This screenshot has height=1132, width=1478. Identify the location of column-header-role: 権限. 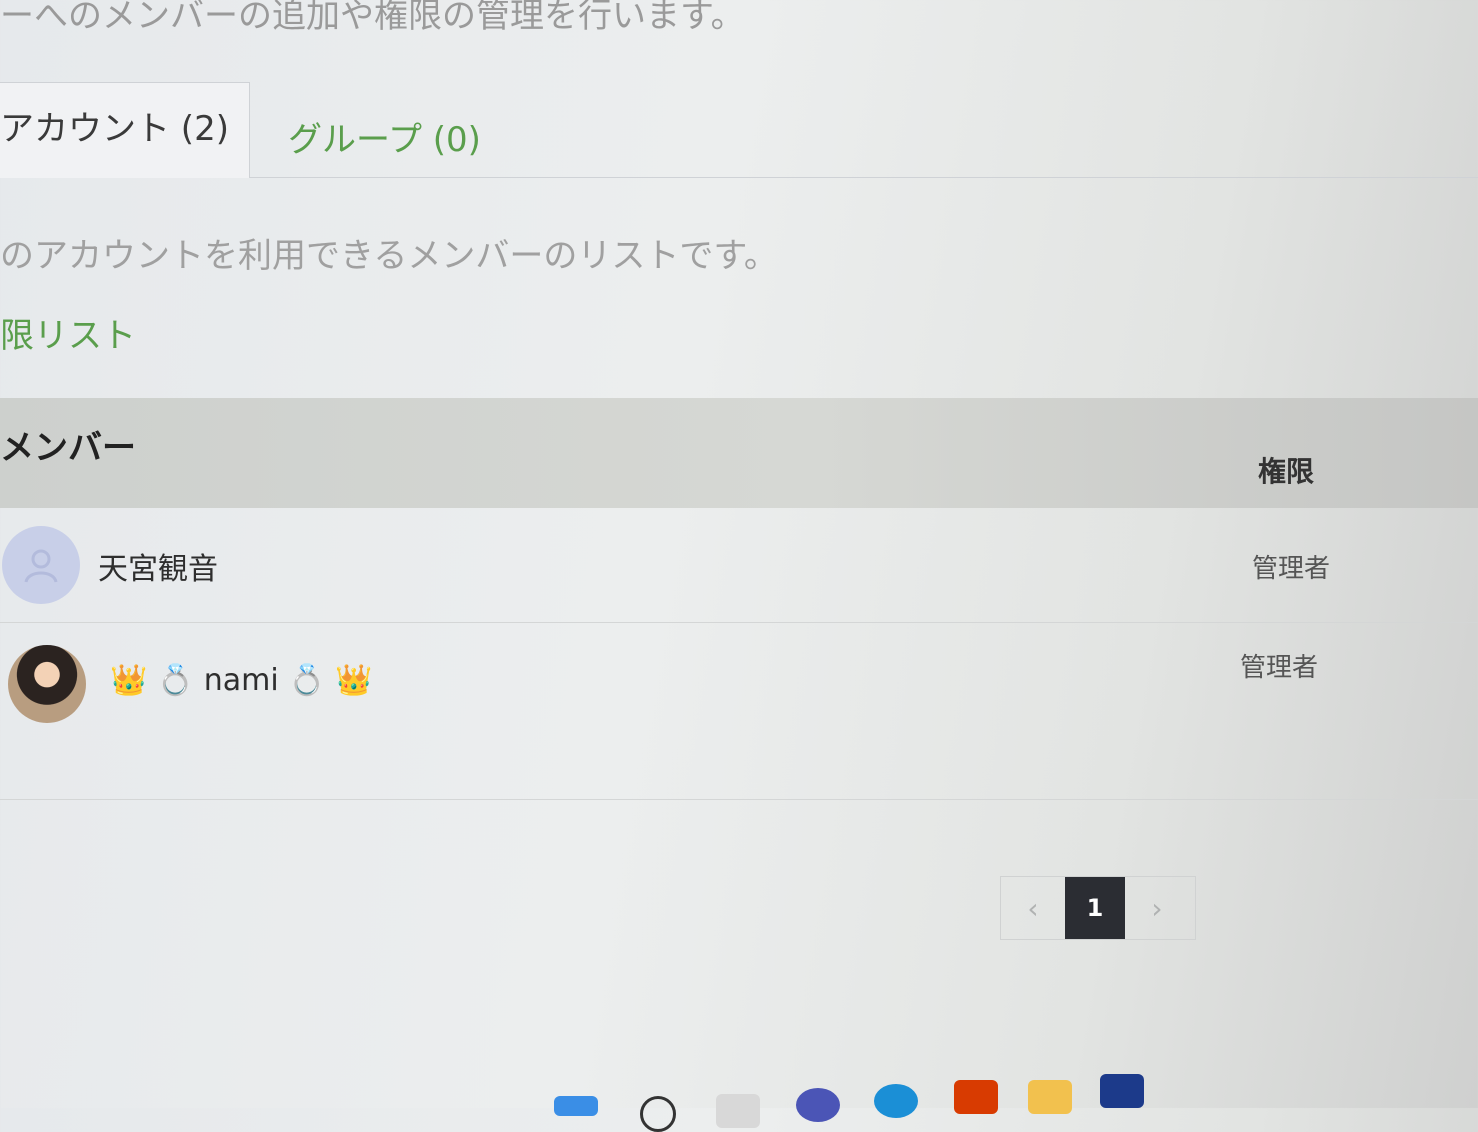
(1286, 471).